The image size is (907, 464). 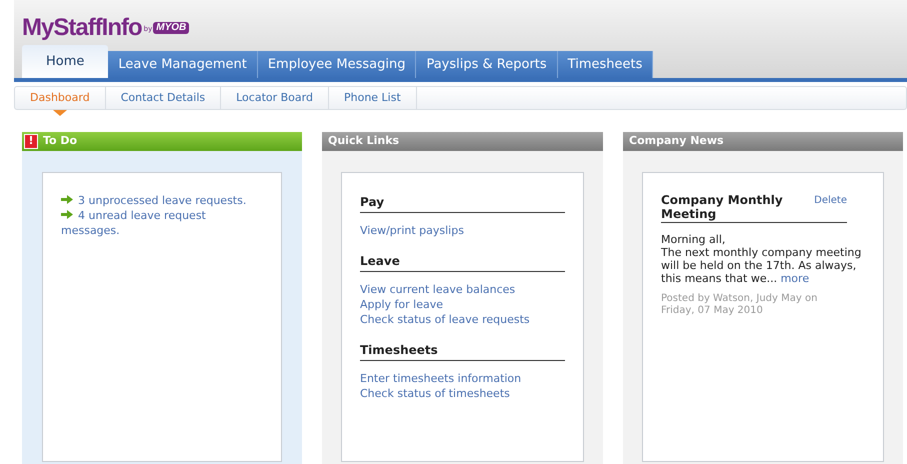 What do you see at coordinates (60, 141) in the screenshot?
I see `panel-title: To Do` at bounding box center [60, 141].